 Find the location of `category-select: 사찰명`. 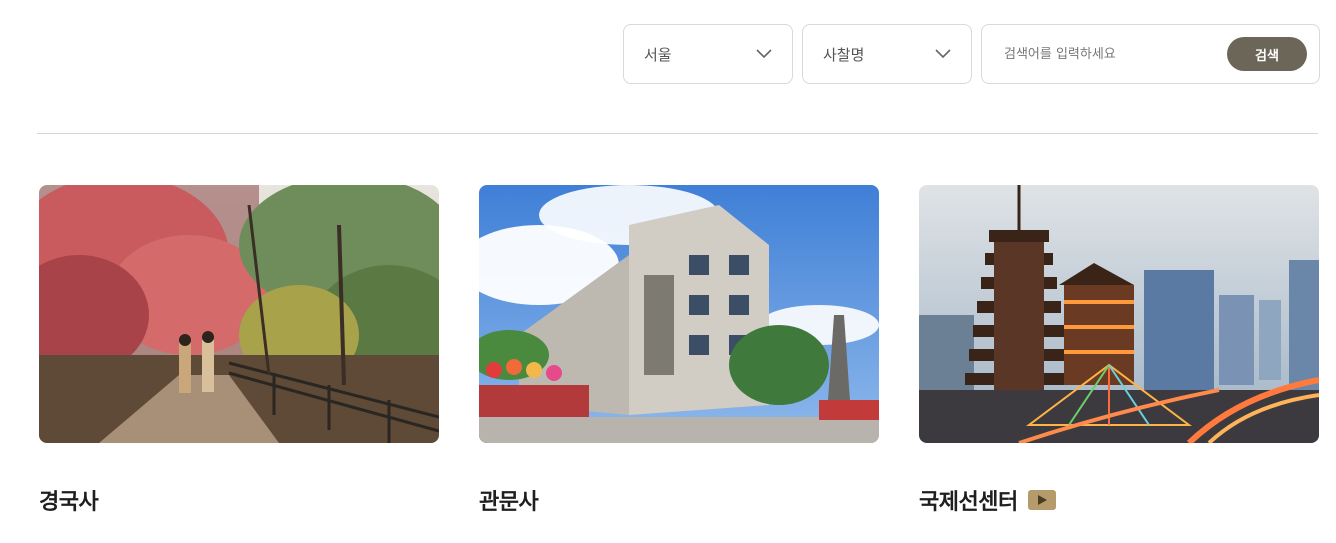

category-select: 사찰명 is located at coordinates (887, 54).